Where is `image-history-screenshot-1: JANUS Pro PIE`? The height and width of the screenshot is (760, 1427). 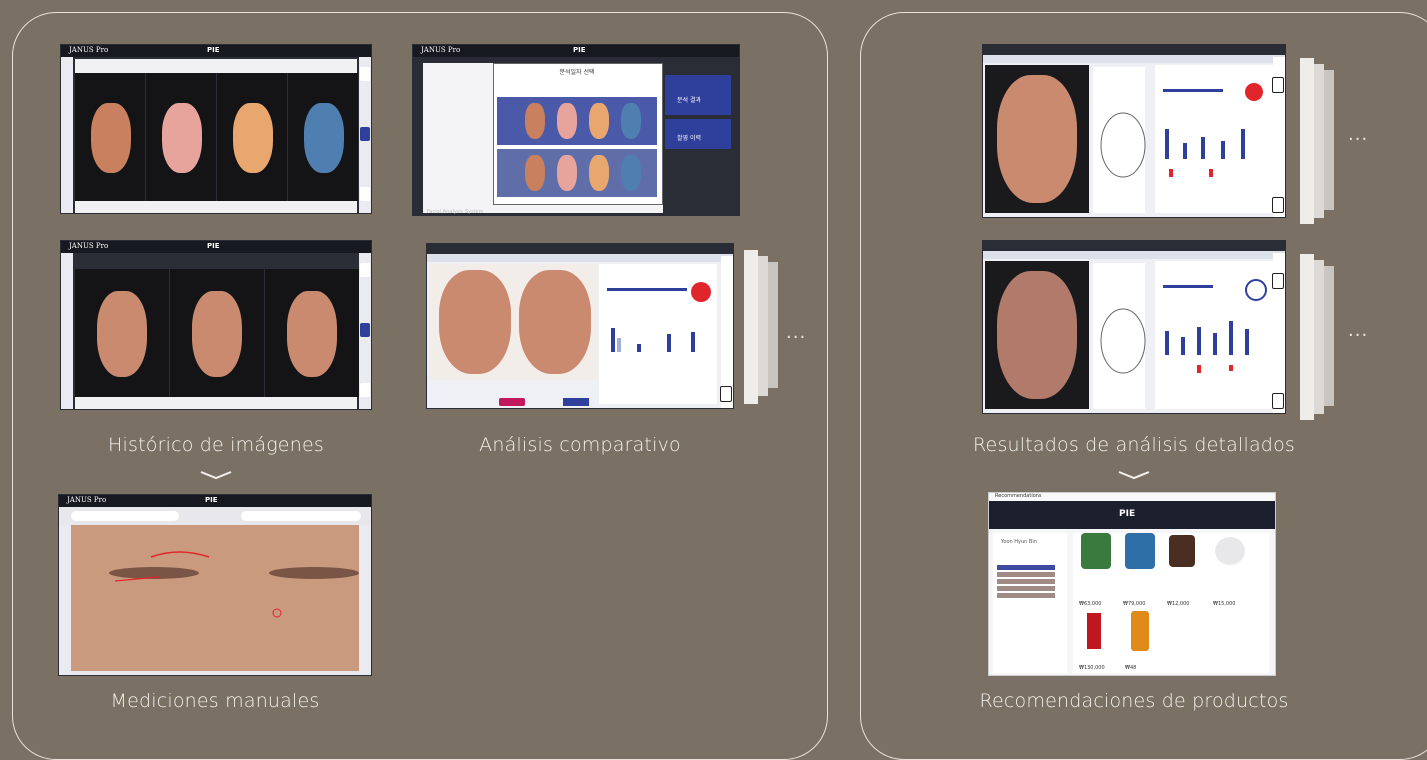 image-history-screenshot-1: JANUS Pro PIE is located at coordinates (216, 129).